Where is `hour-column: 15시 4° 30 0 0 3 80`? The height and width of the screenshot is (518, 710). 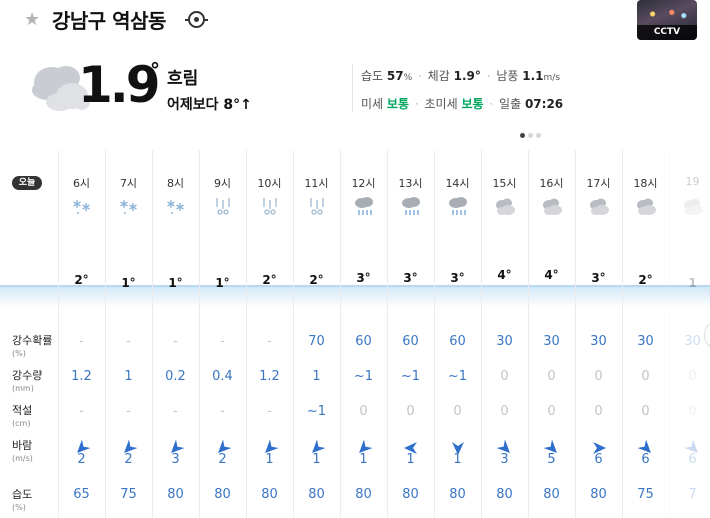
hour-column: 15시 4° 30 0 0 3 80 is located at coordinates (504, 334).